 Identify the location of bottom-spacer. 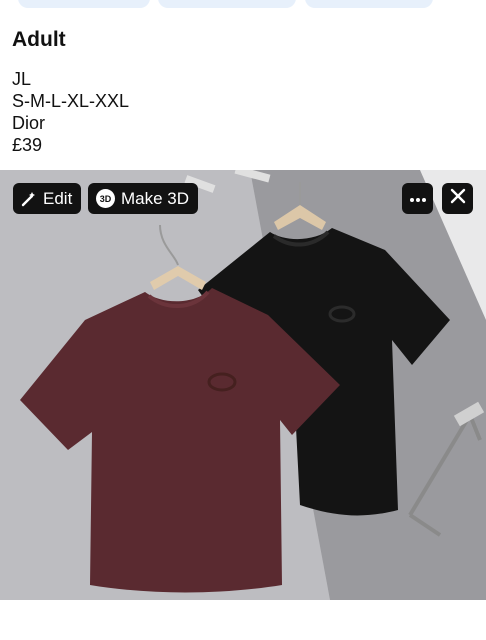
(243, 620).